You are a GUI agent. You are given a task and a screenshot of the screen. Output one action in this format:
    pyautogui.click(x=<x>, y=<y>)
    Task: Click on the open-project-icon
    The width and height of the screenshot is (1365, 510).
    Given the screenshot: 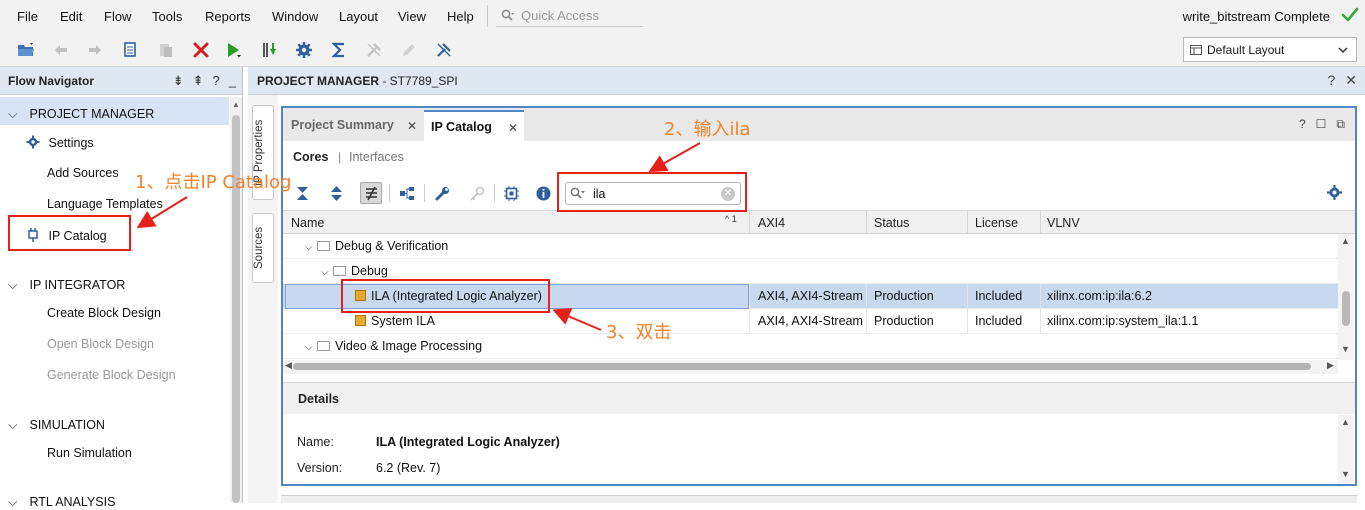 What is the action you would take?
    pyautogui.click(x=26, y=49)
    